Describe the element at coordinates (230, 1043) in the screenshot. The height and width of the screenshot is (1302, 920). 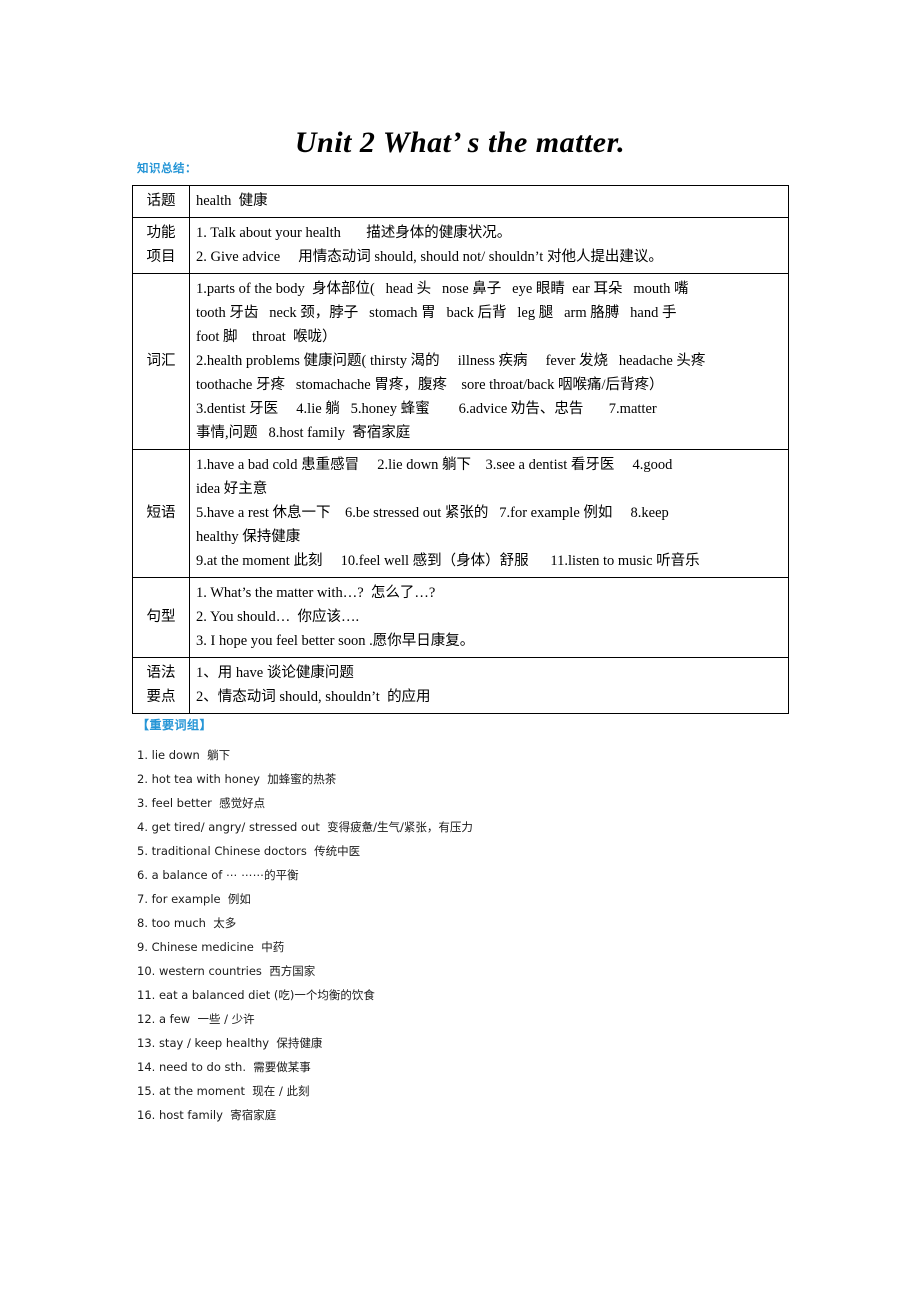
I see `list-item: 13. stay / keep healthy 保持健康` at that location.